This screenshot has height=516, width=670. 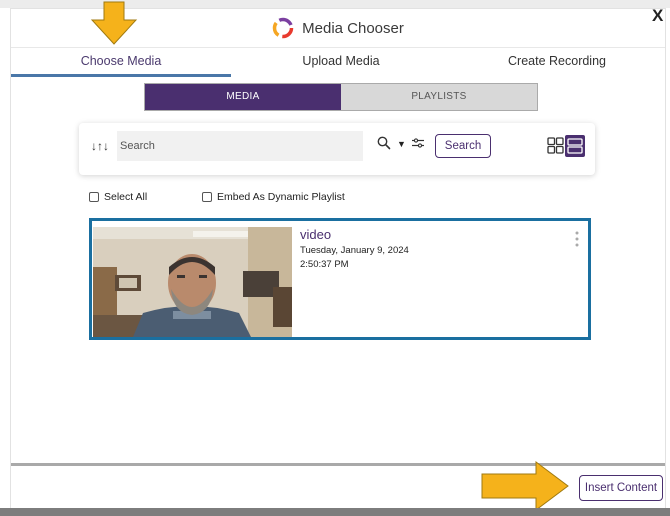 What do you see at coordinates (384, 143) in the screenshot?
I see `search-icon` at bounding box center [384, 143].